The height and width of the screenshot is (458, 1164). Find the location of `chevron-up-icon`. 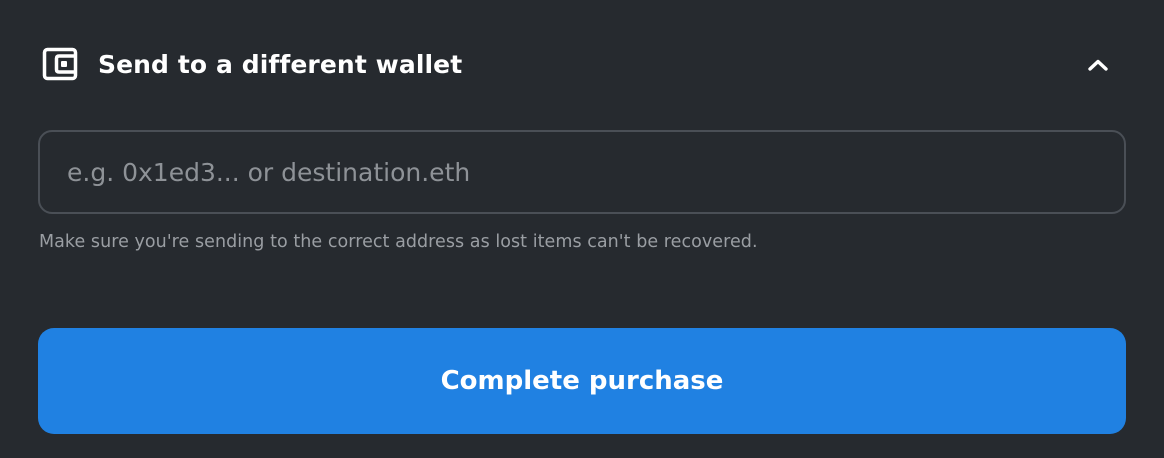

chevron-up-icon is located at coordinates (1098, 65).